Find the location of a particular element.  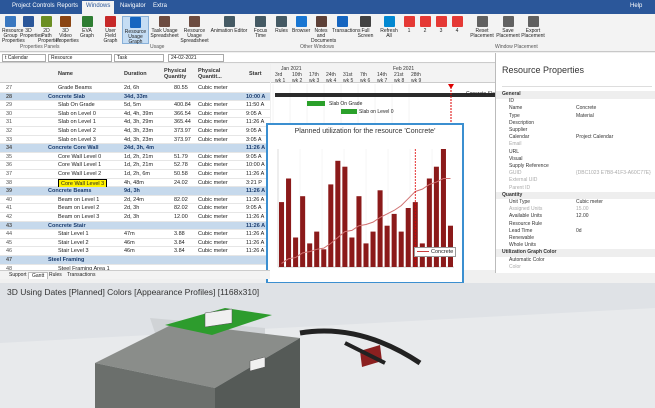

ribbon-button-browser: Browser is located at coordinates (301, 30).